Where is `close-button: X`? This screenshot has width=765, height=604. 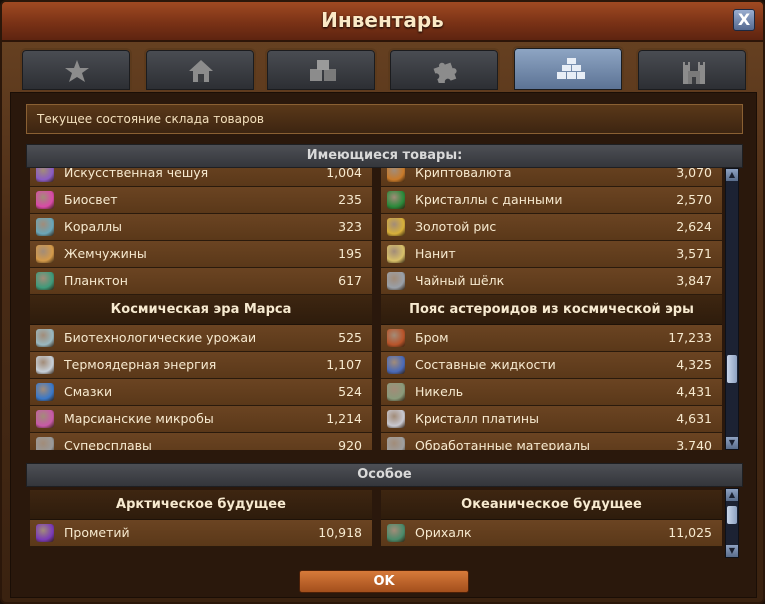 close-button: X is located at coordinates (744, 20).